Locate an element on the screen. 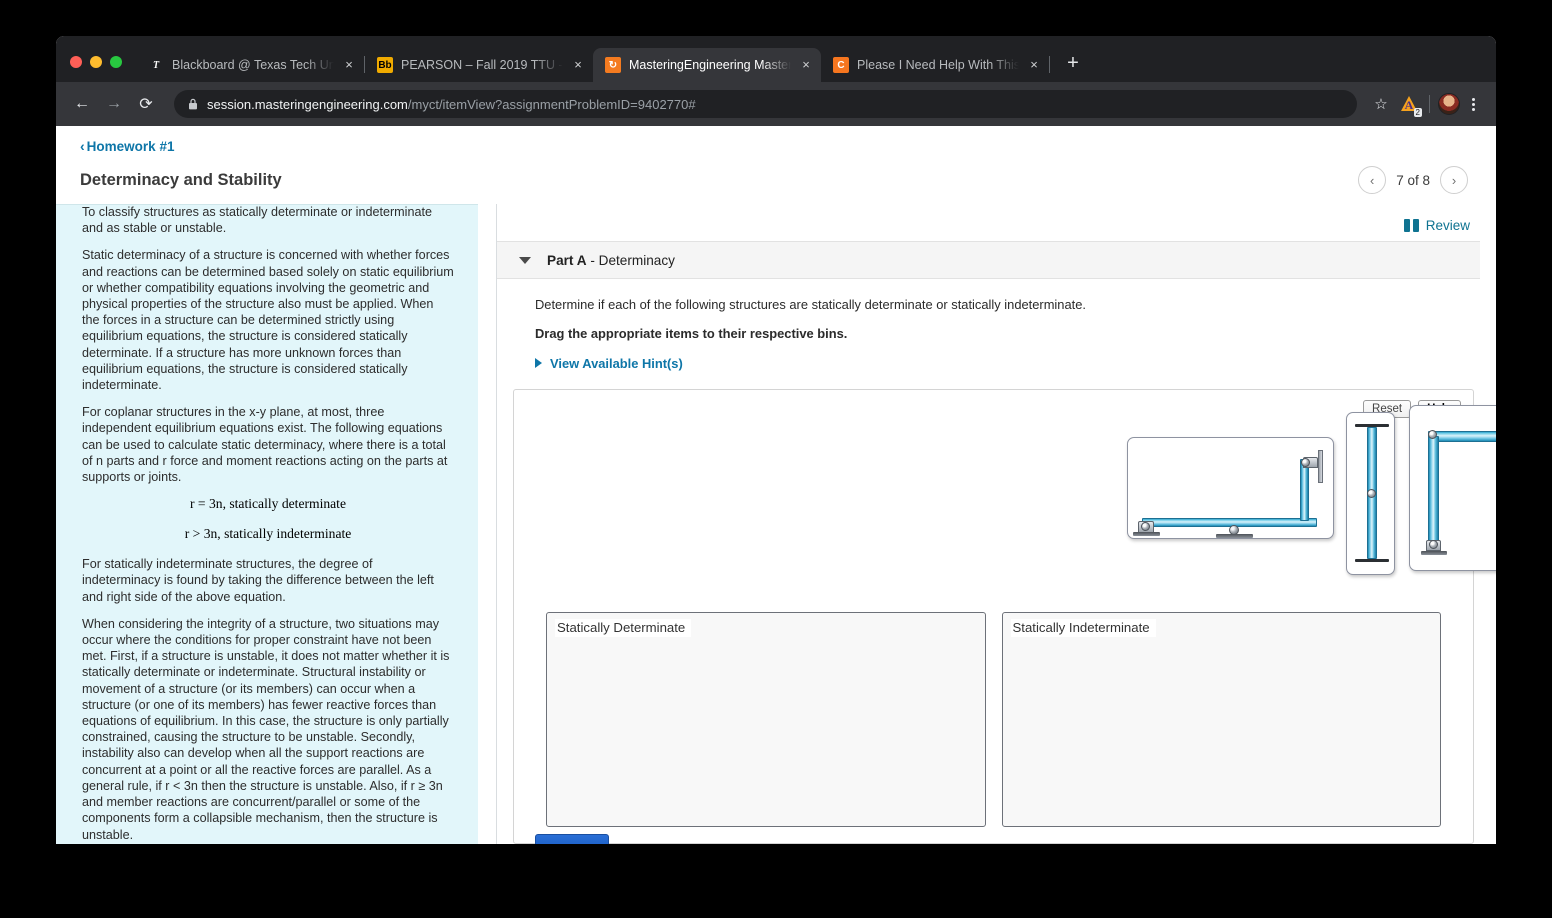 The width and height of the screenshot is (1552, 918). tab-title: Blackboard @ Texas Tech Unive is located at coordinates (253, 65).